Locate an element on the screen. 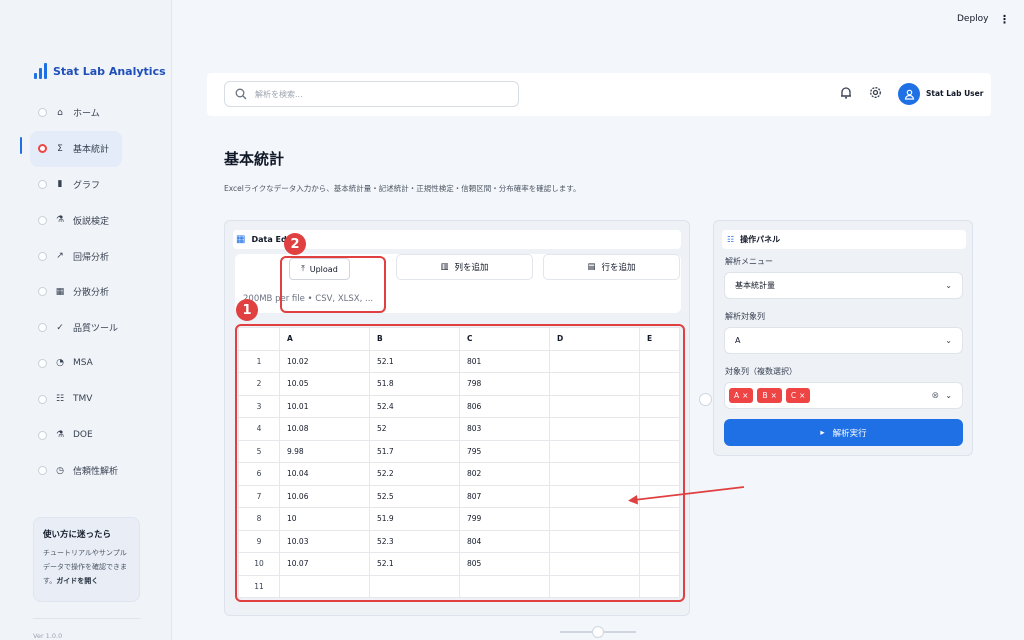 The width and height of the screenshot is (1024, 640). search-box is located at coordinates (371, 94).